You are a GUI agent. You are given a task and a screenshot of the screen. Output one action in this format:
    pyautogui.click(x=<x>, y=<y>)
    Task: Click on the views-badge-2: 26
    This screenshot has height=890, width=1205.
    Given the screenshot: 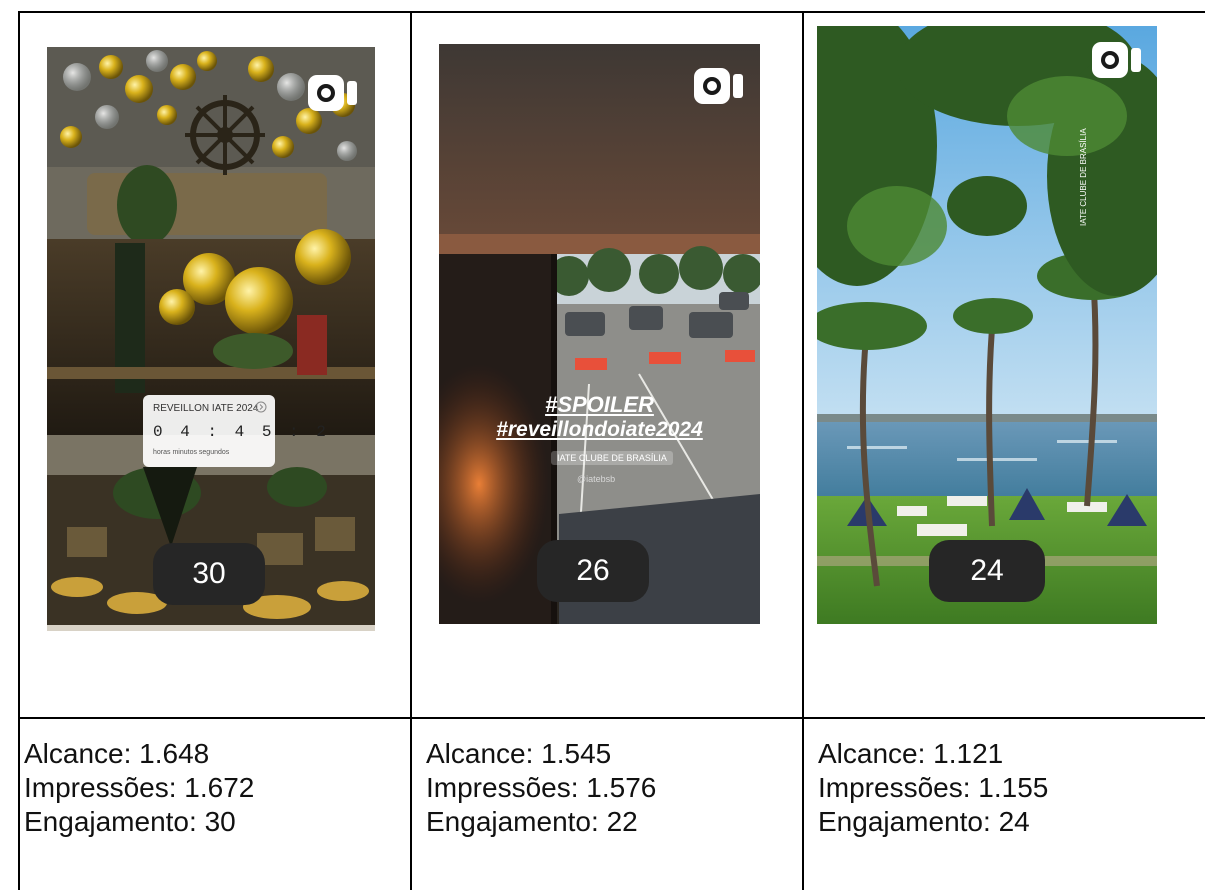 What is the action you would take?
    pyautogui.click(x=593, y=571)
    